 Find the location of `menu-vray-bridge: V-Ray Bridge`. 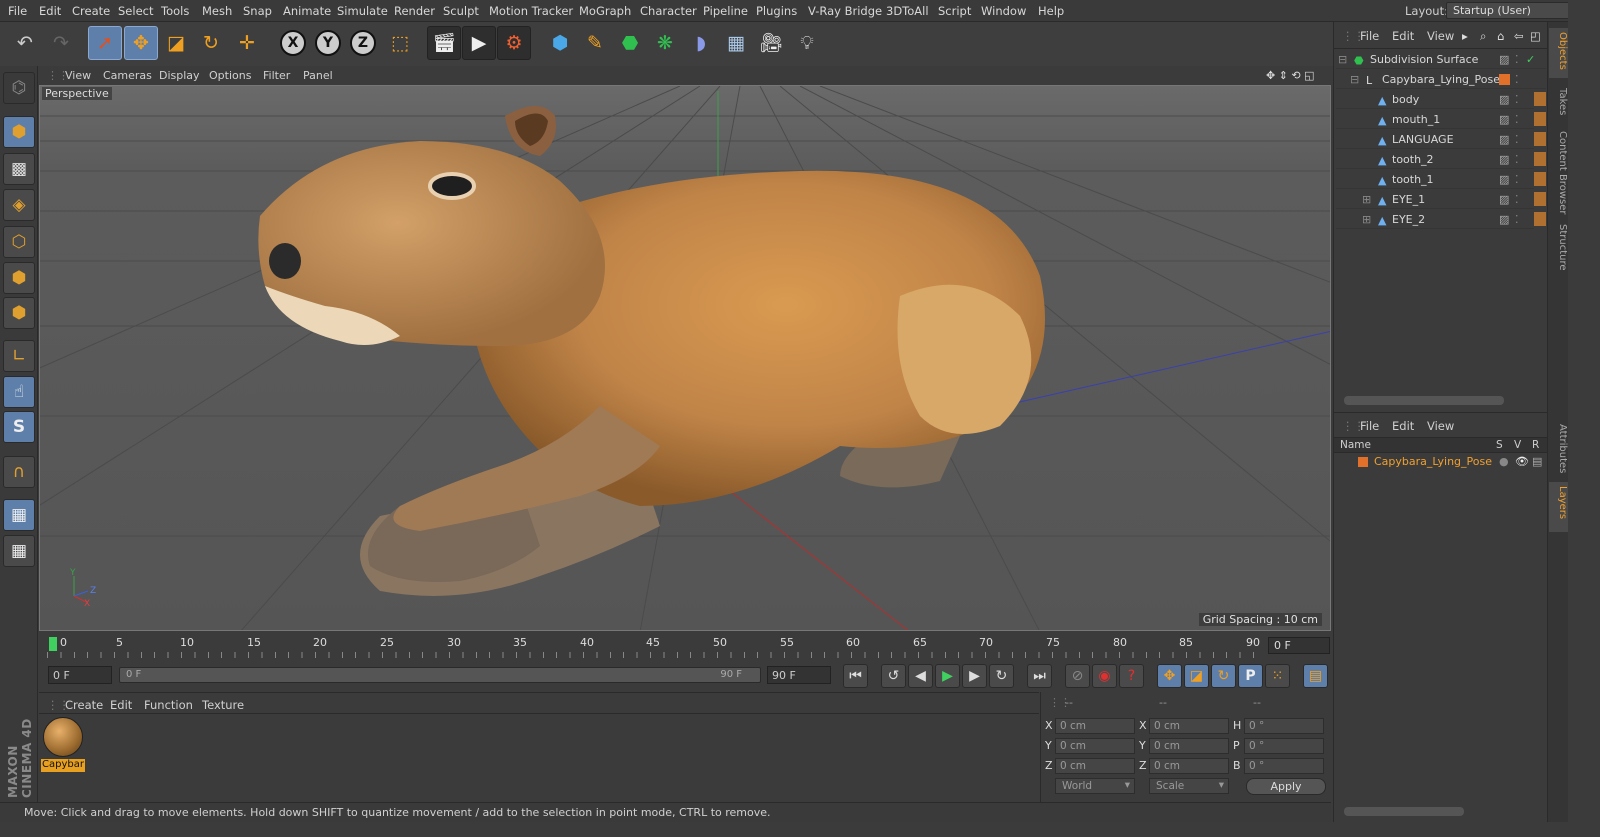

menu-vray-bridge: V-Ray Bridge is located at coordinates (845, 11).